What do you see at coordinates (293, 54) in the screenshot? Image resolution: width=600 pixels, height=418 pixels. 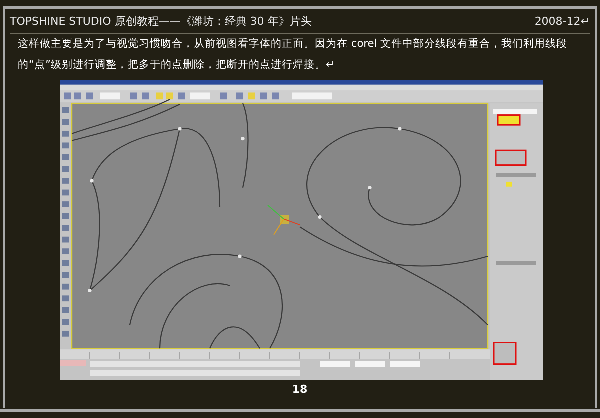 I see `paragraph: 这样做主要是为了与视觉习惯吻合，从前视图看字体的正面。因为在 corel 文件中部分线段有重合，我们利用线段的“点”级别进行调整，把多于的点删除，把断开的点进行焊接。↵` at bounding box center [293, 54].